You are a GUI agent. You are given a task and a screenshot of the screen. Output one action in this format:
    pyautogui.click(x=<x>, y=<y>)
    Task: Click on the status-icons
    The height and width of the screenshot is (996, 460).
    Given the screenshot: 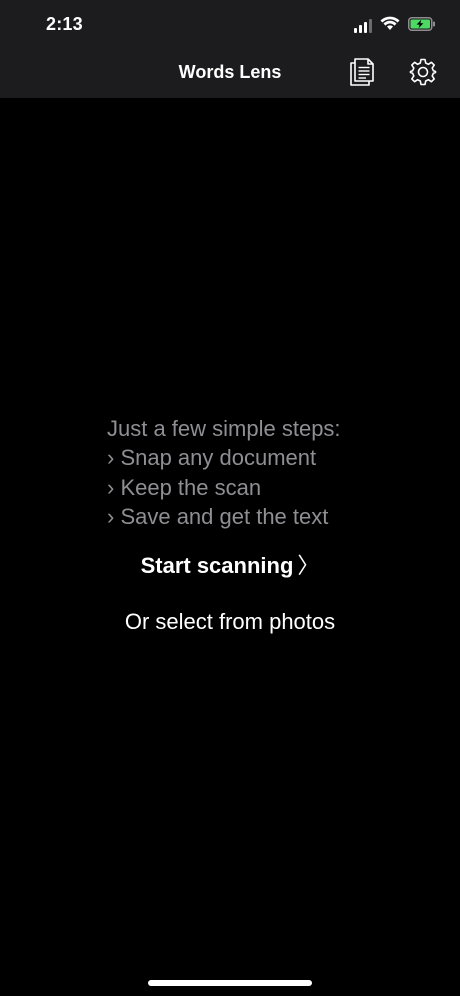 What is the action you would take?
    pyautogui.click(x=395, y=26)
    